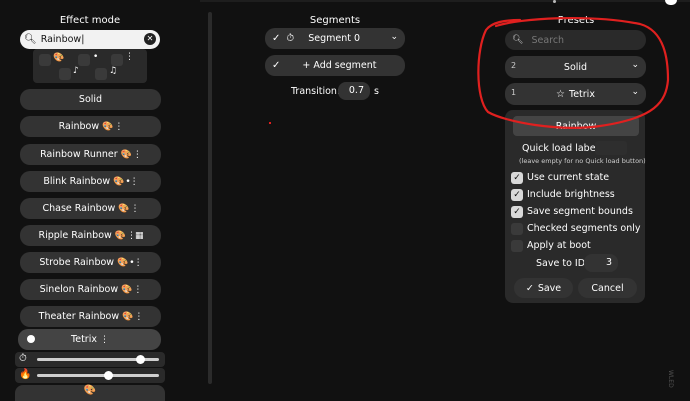 The height and width of the screenshot is (401, 690). Describe the element at coordinates (517, 195) in the screenshot. I see `include-brightness-checkbox: ✓` at that location.